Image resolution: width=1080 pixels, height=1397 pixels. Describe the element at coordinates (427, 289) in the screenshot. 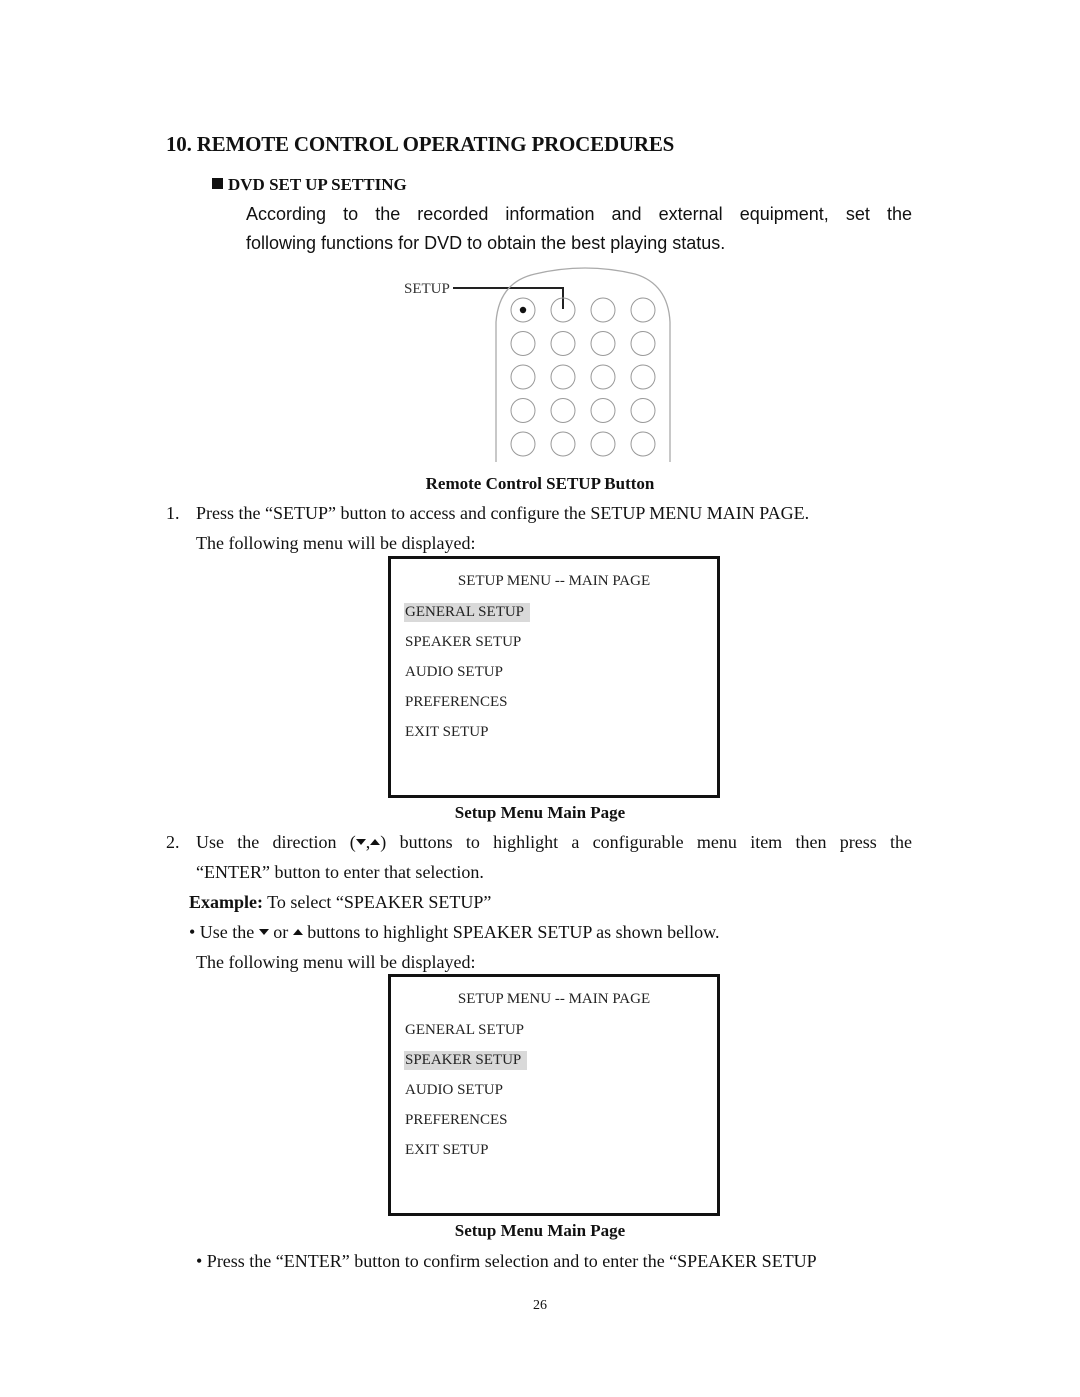

I see `setup-callout-label: SETUP` at that location.